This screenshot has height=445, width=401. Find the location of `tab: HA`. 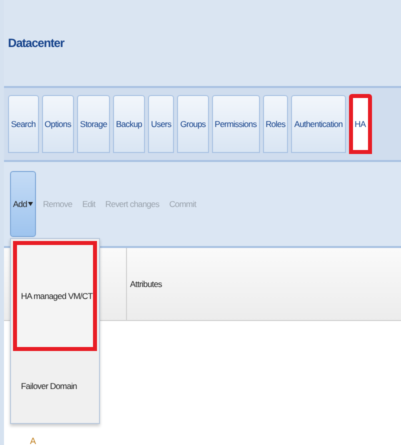

tab: HA is located at coordinates (360, 124).